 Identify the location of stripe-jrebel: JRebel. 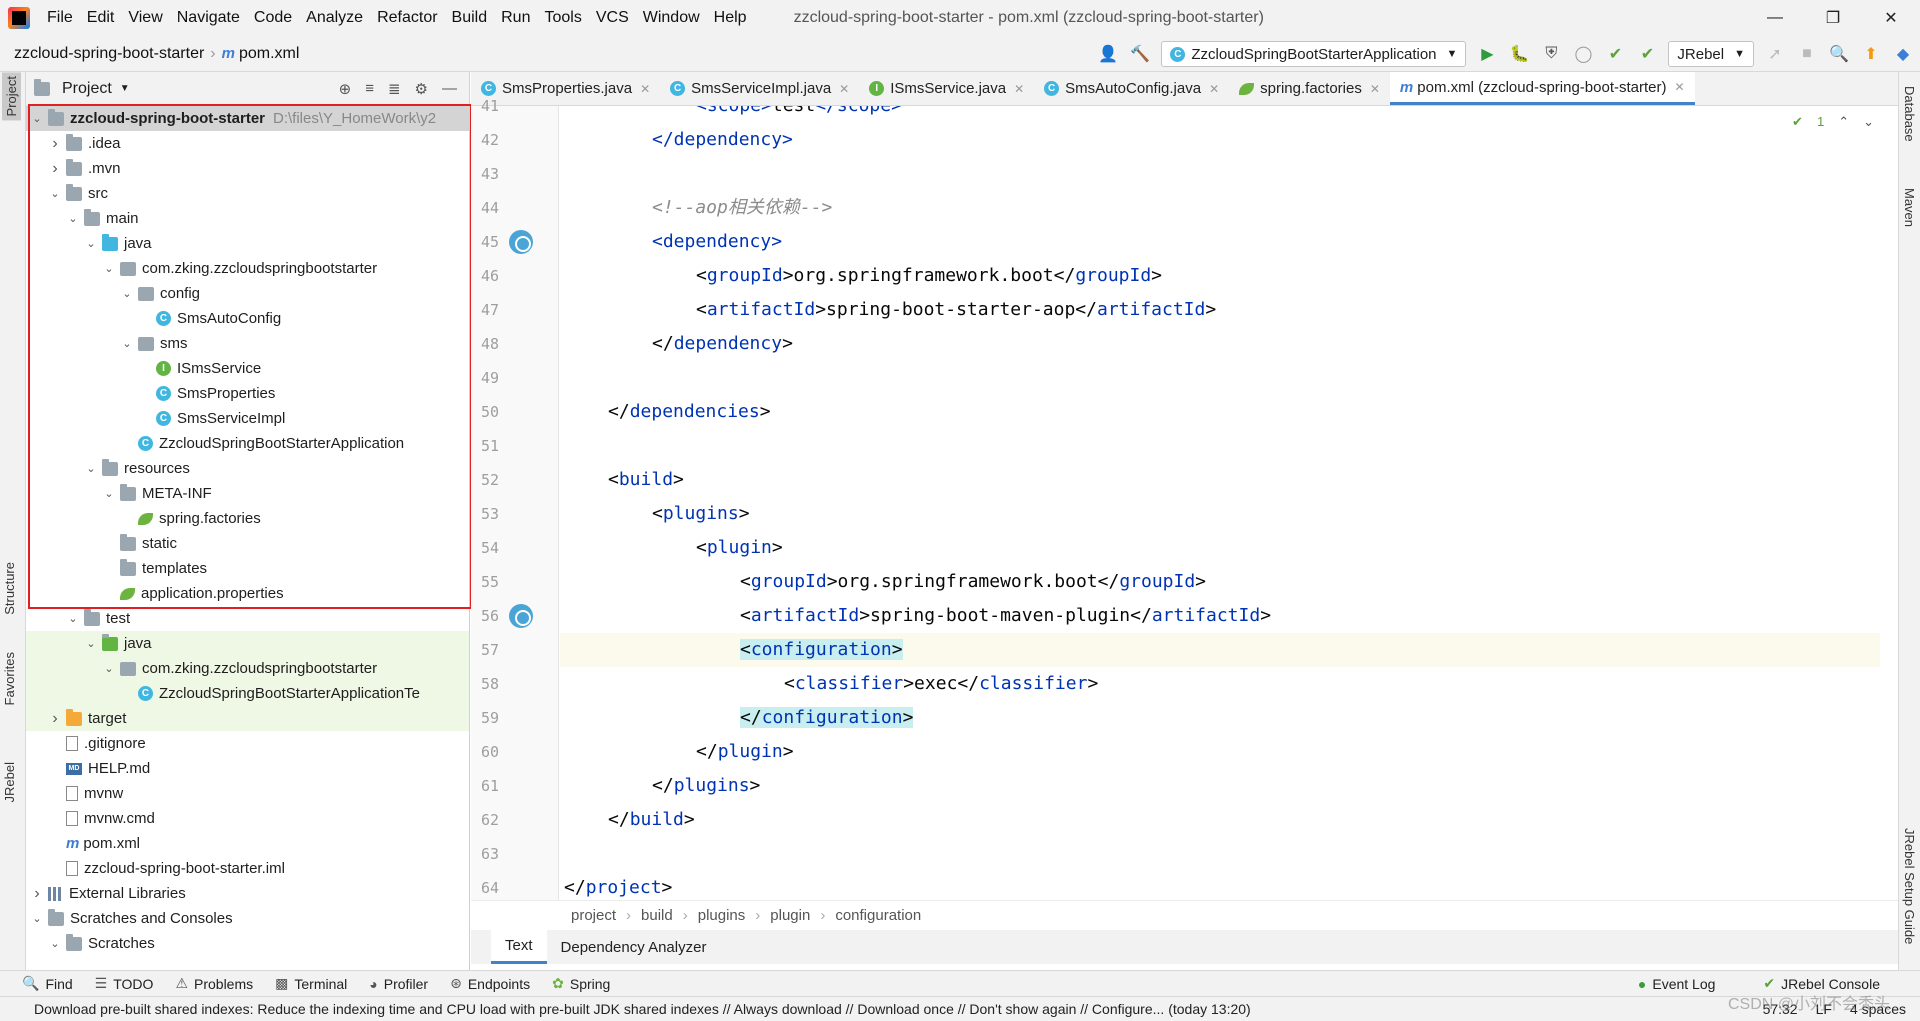
(9, 782).